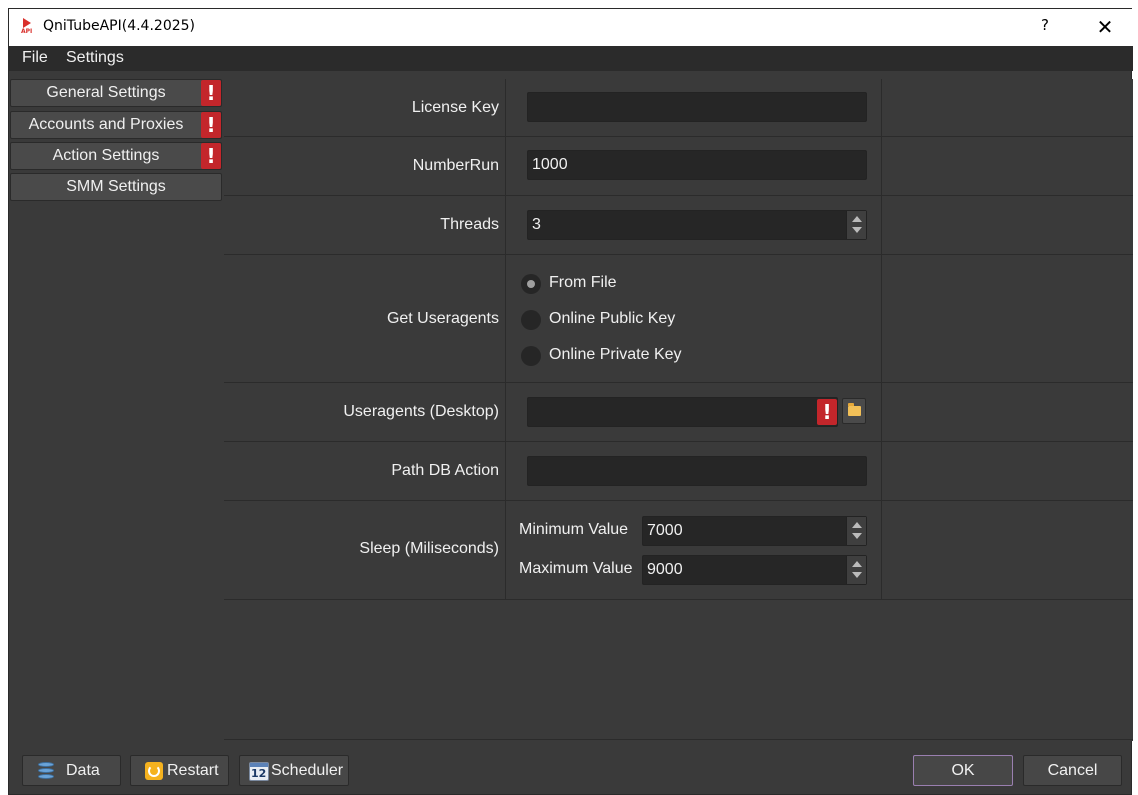  I want to click on radio-online-public-key, so click(531, 320).